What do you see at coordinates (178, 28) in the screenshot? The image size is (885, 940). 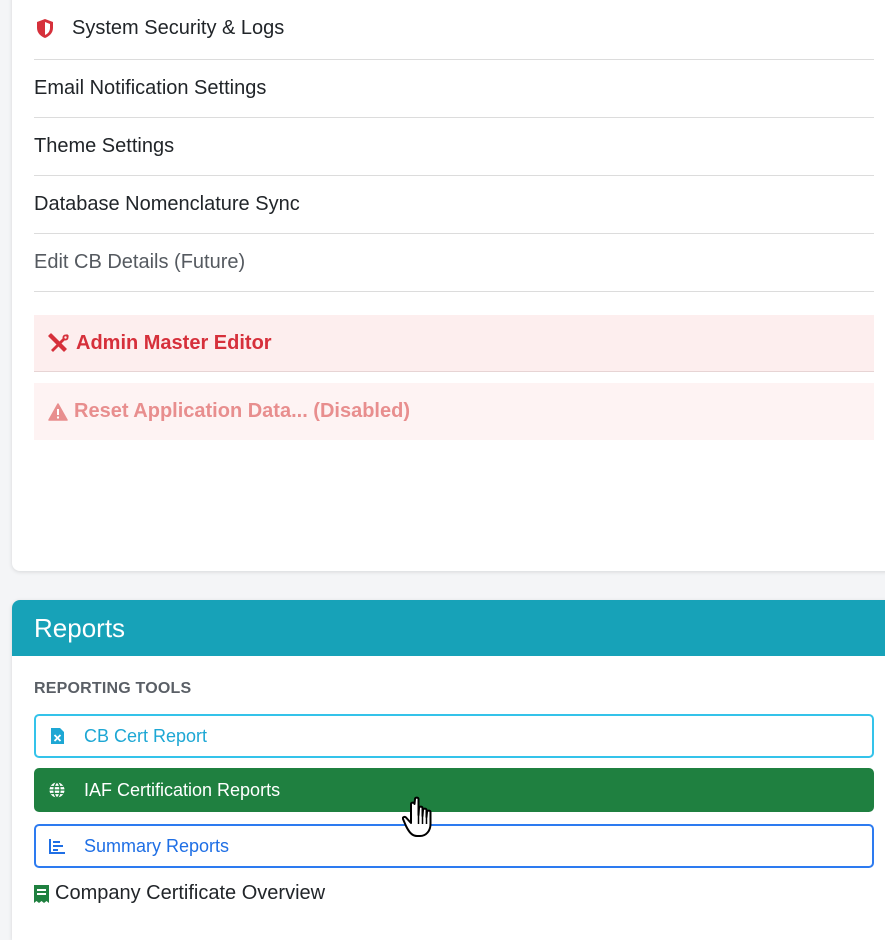 I see `menu-item-label: System Security & Logs` at bounding box center [178, 28].